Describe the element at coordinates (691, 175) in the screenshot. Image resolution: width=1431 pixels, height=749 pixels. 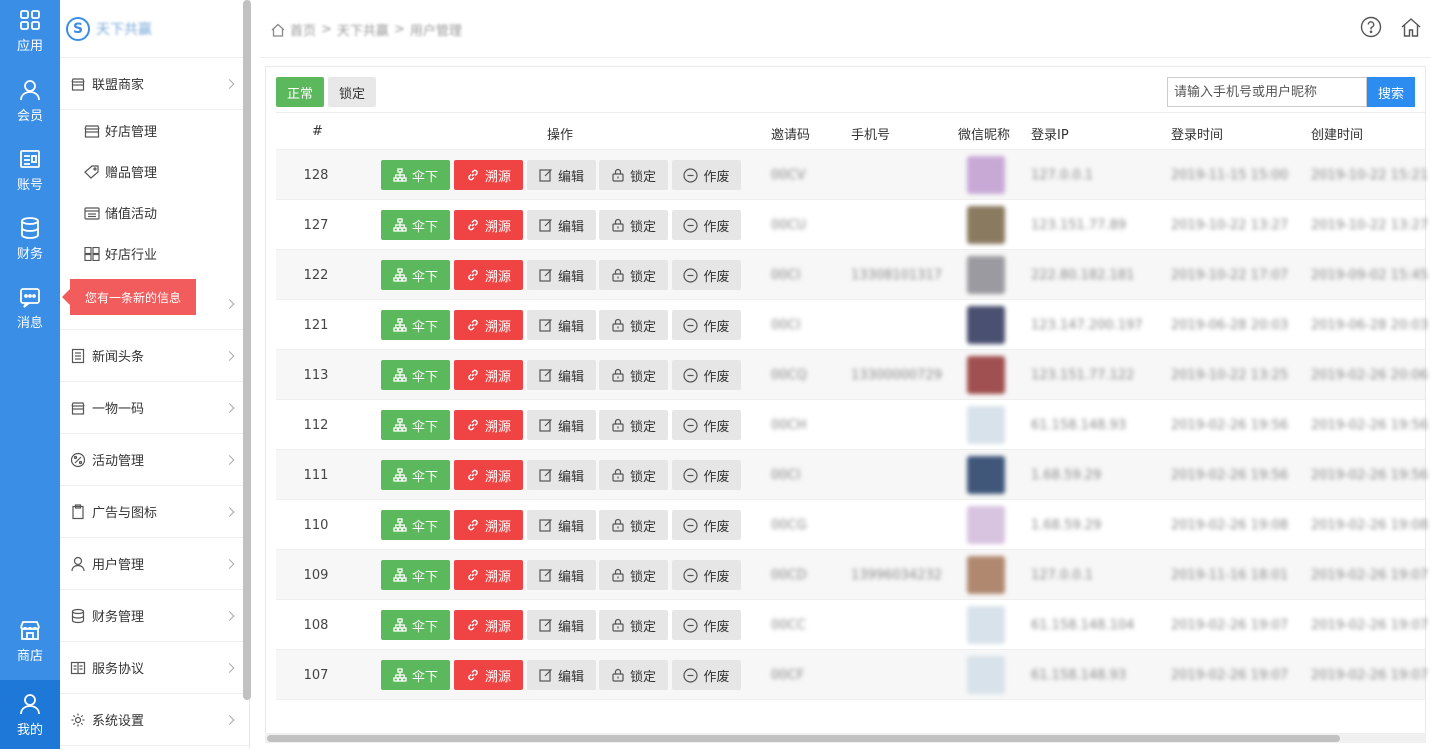
I see `minus-circle-icon` at that location.